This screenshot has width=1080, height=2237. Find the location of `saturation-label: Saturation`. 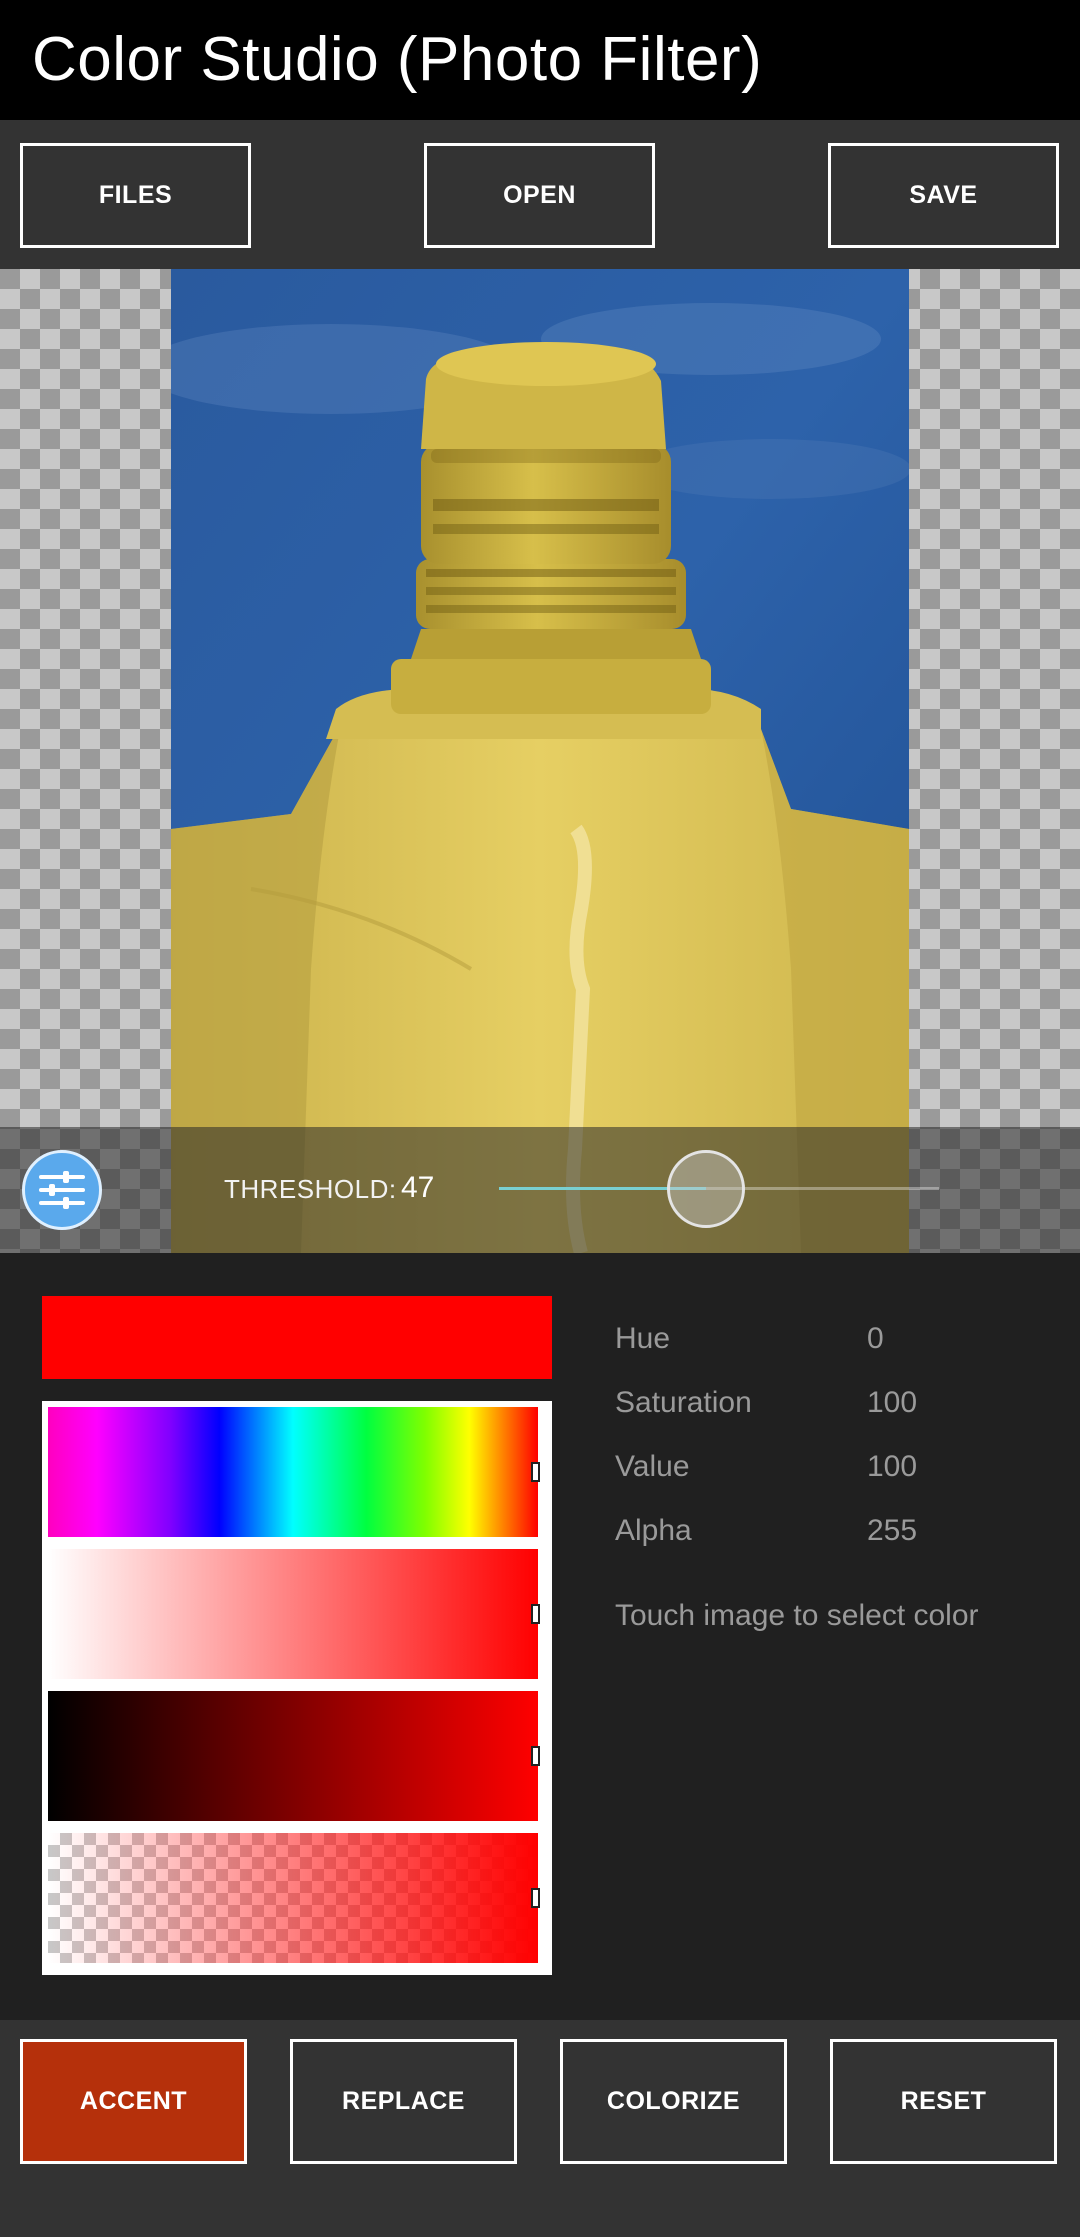

saturation-label: Saturation is located at coordinates (683, 1402).